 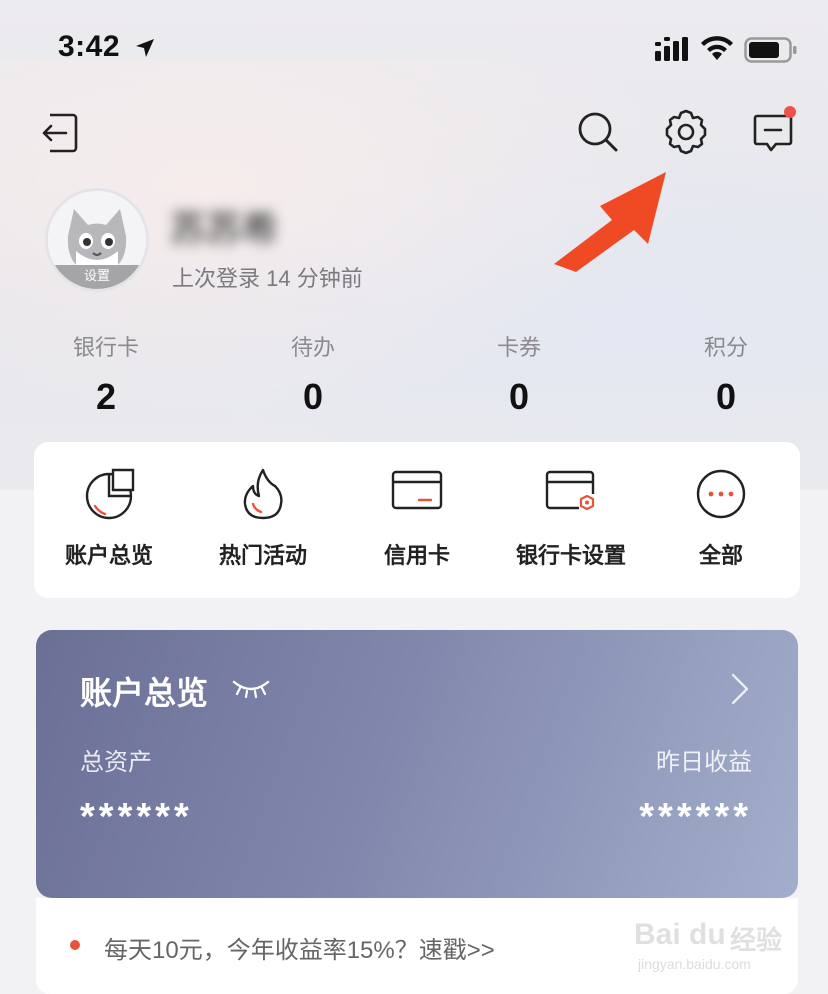 I want to click on logout-icon, so click(x=60, y=133).